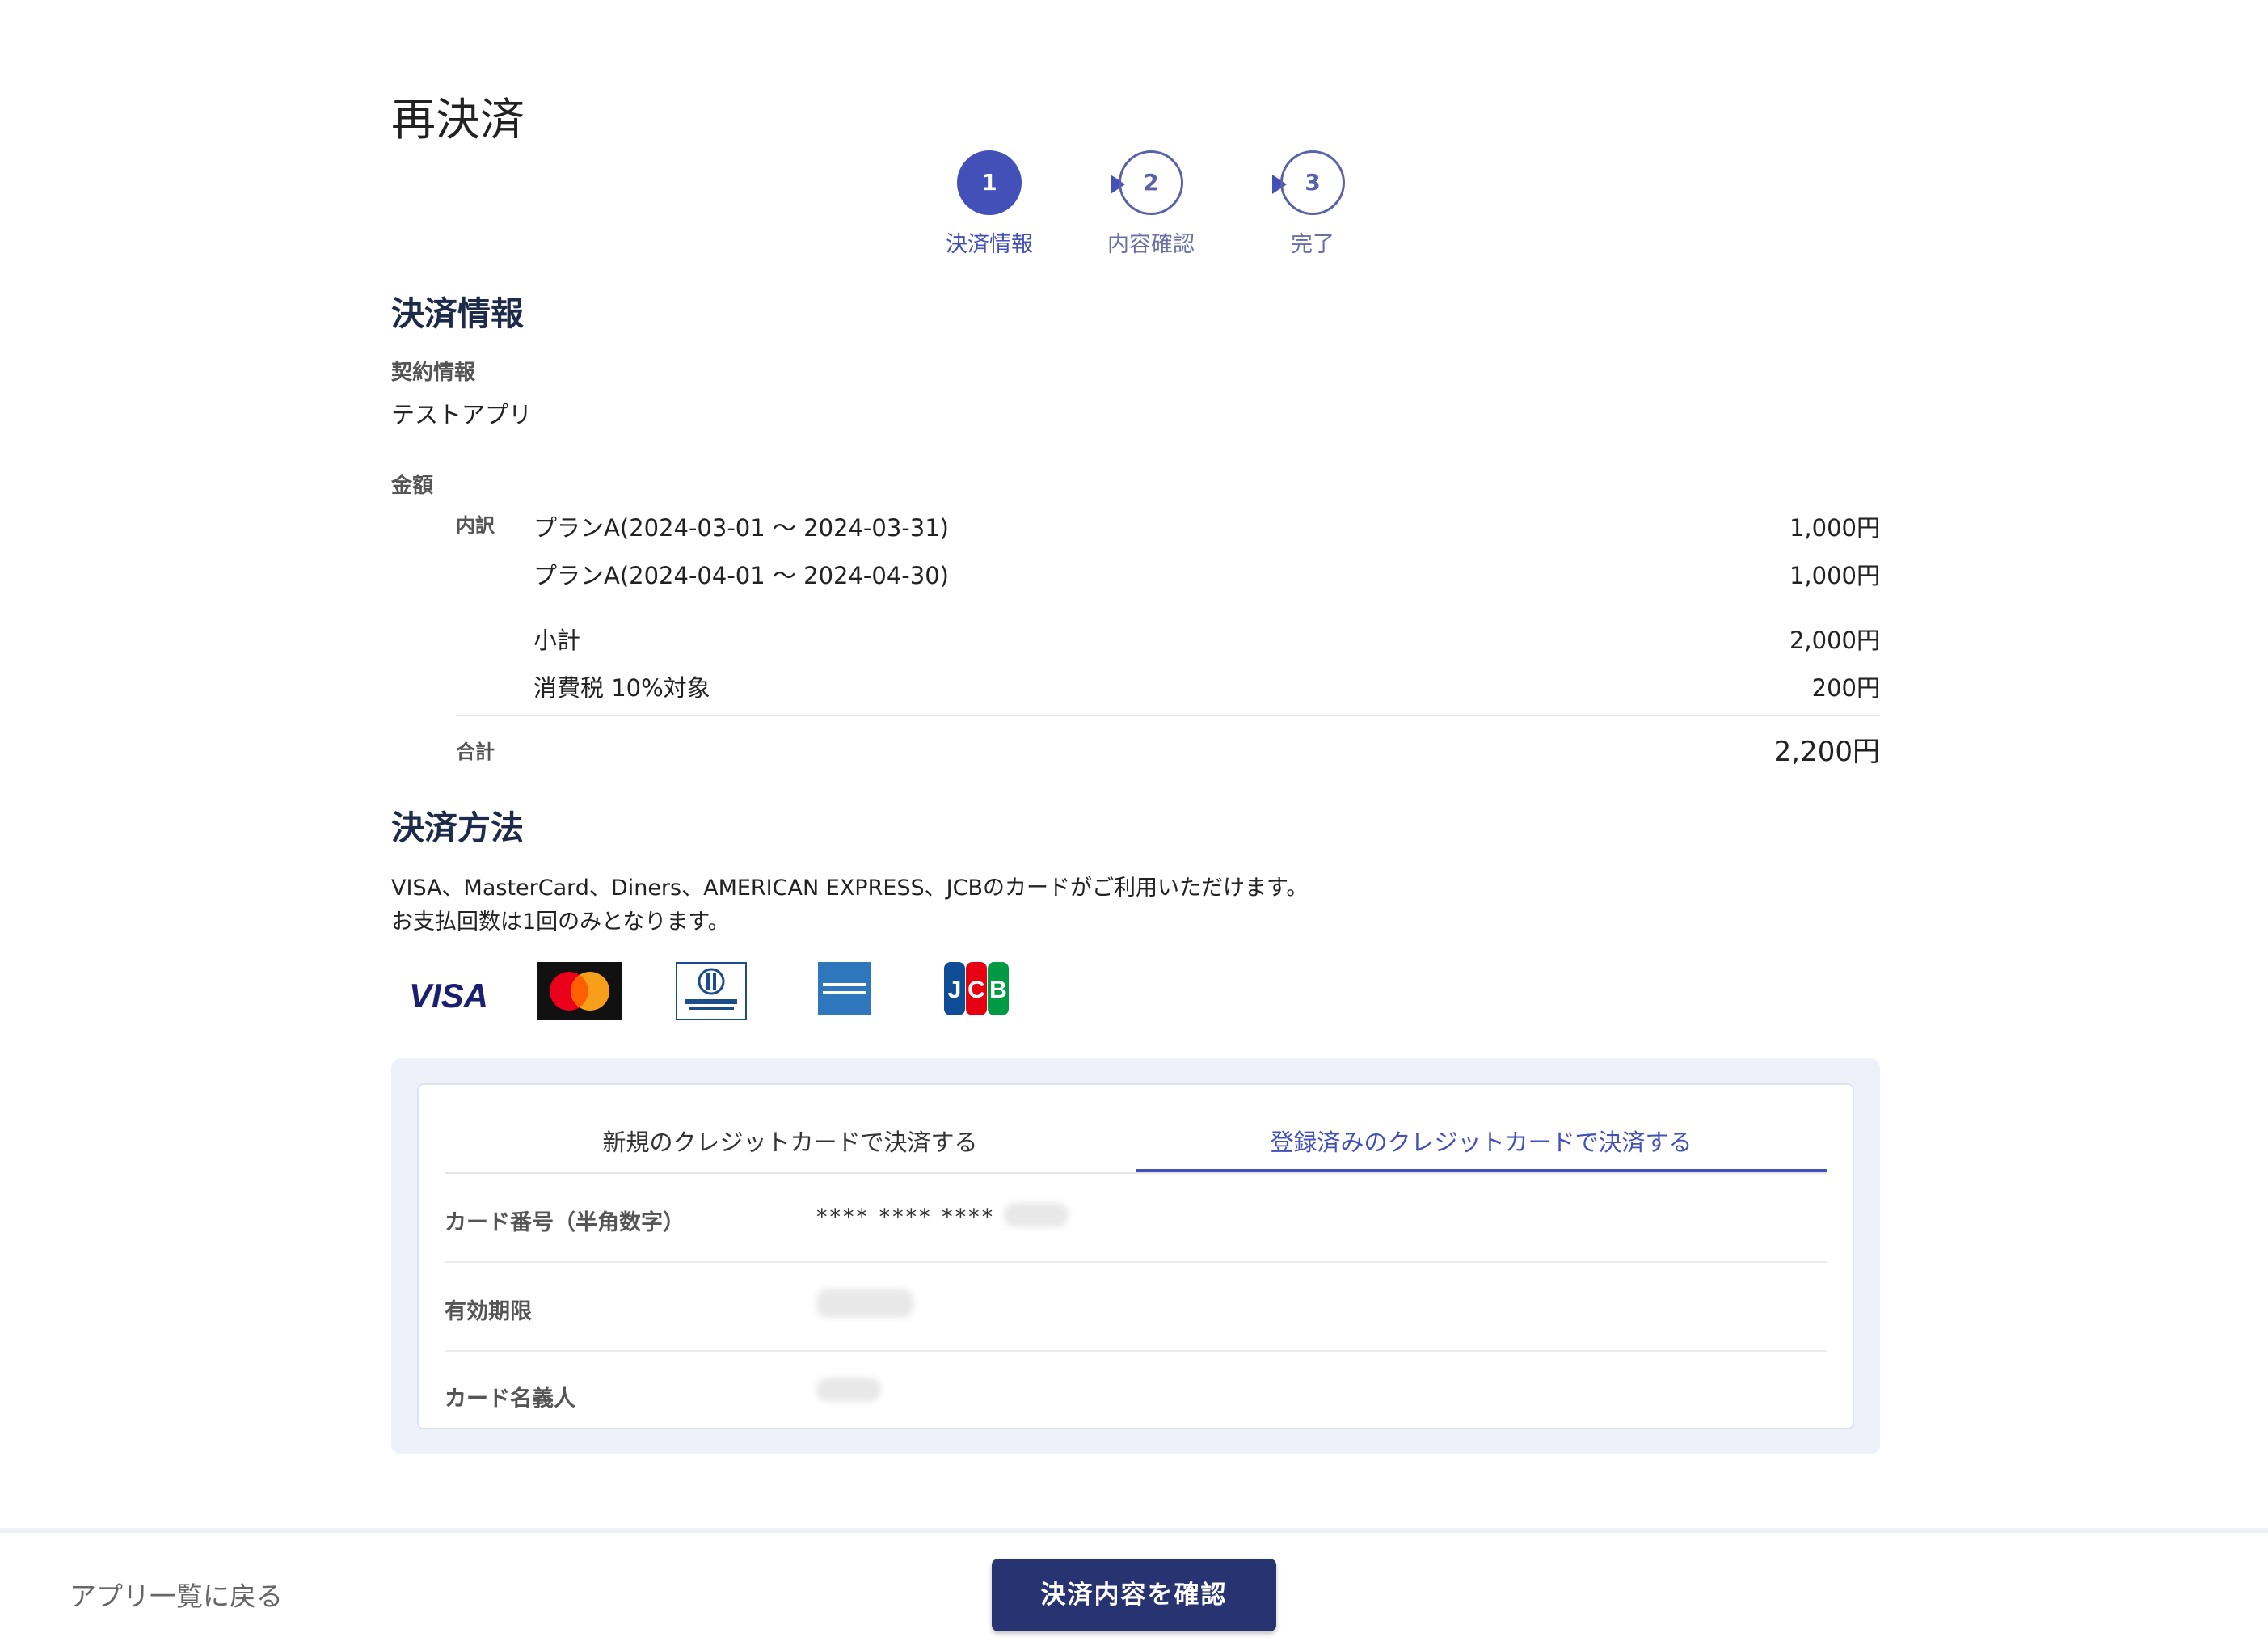 This screenshot has height=1646, width=2268. Describe the element at coordinates (741, 575) in the screenshot. I see `line-item-name: プランA(2024-04-01 ～ 2024-04-30)` at that location.